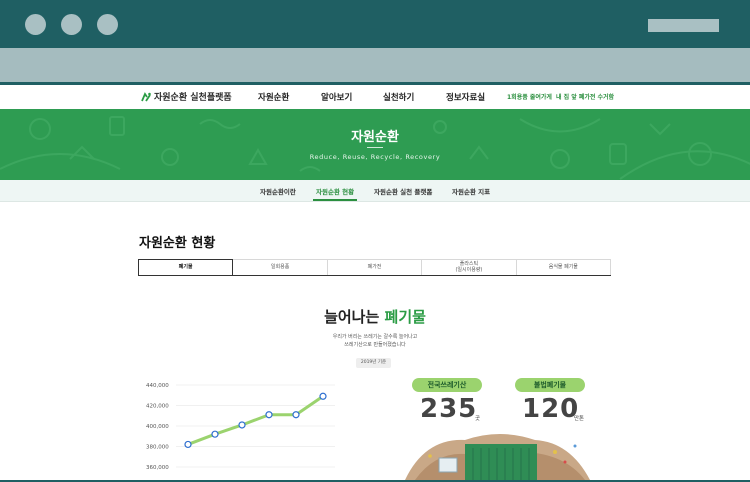 The image size is (750, 482). Describe the element at coordinates (107, 24) in the screenshot. I see `window-maximize-dot` at that location.